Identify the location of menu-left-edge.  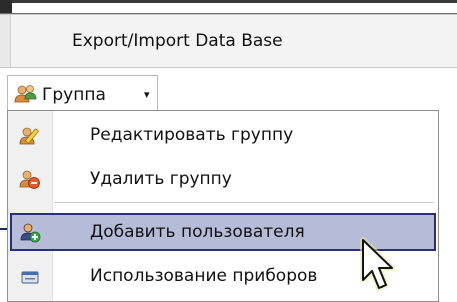
(5, 41).